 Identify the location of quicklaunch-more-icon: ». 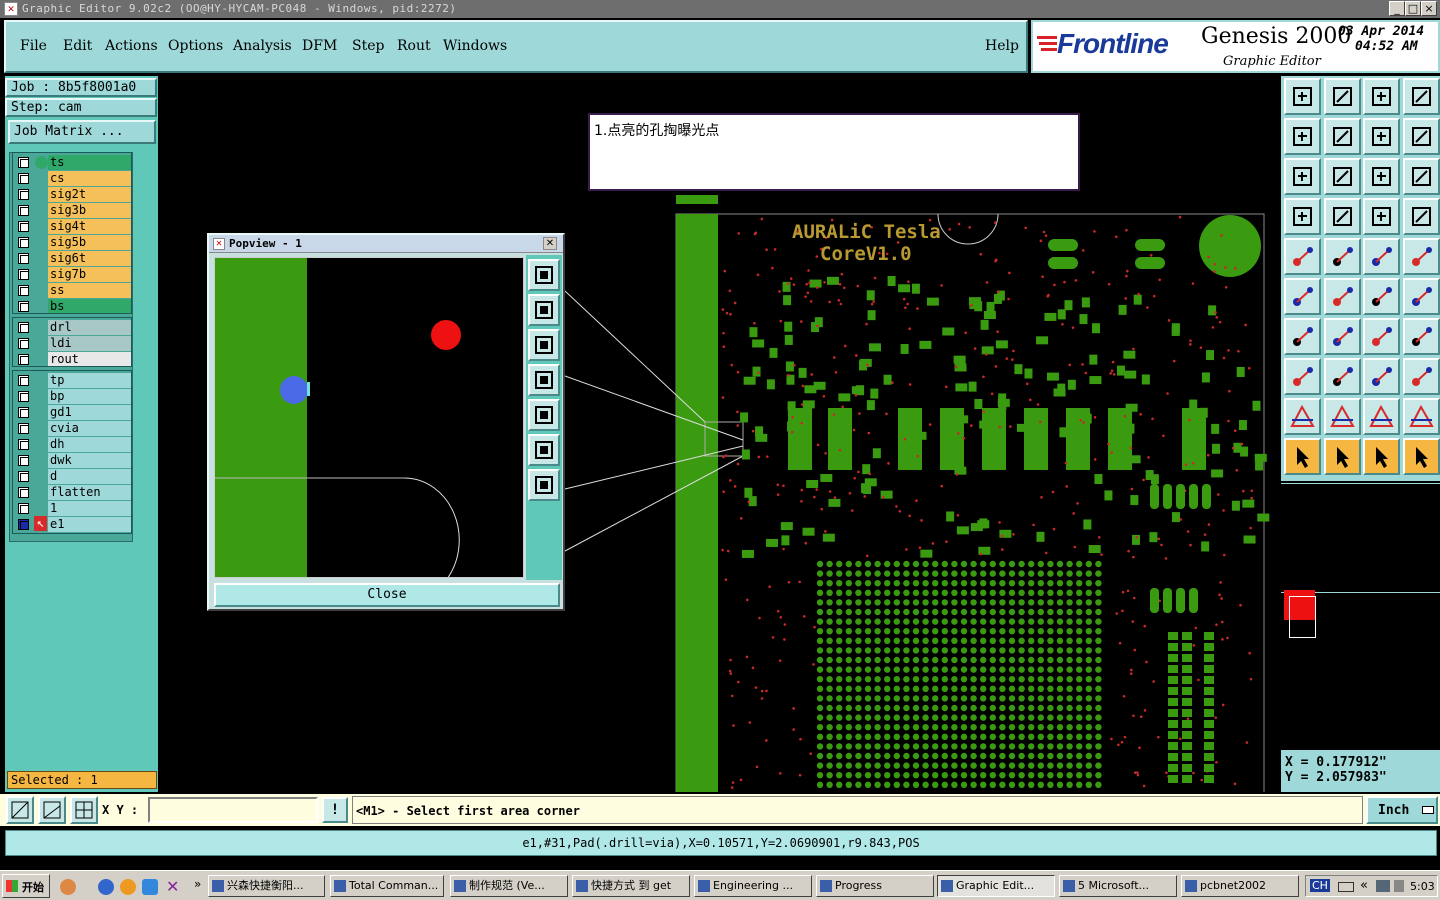
(197, 884).